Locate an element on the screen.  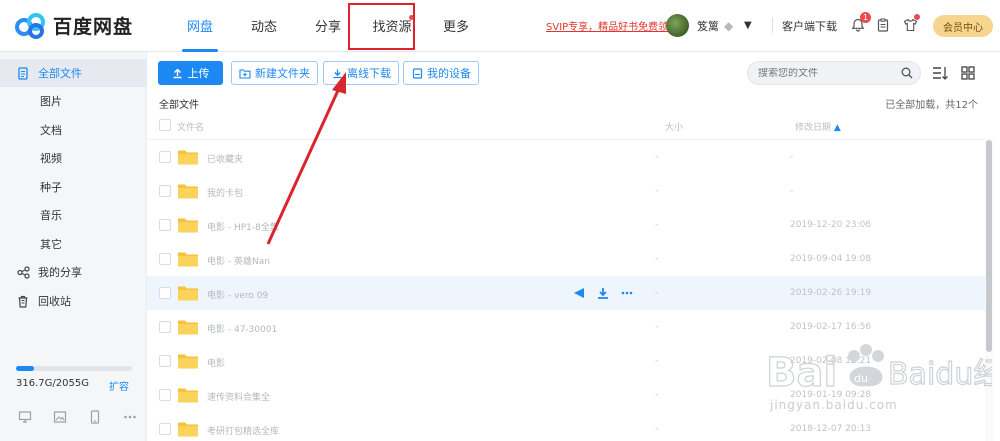
nav-tab-find-resources: 找资源 is located at coordinates (392, 26).